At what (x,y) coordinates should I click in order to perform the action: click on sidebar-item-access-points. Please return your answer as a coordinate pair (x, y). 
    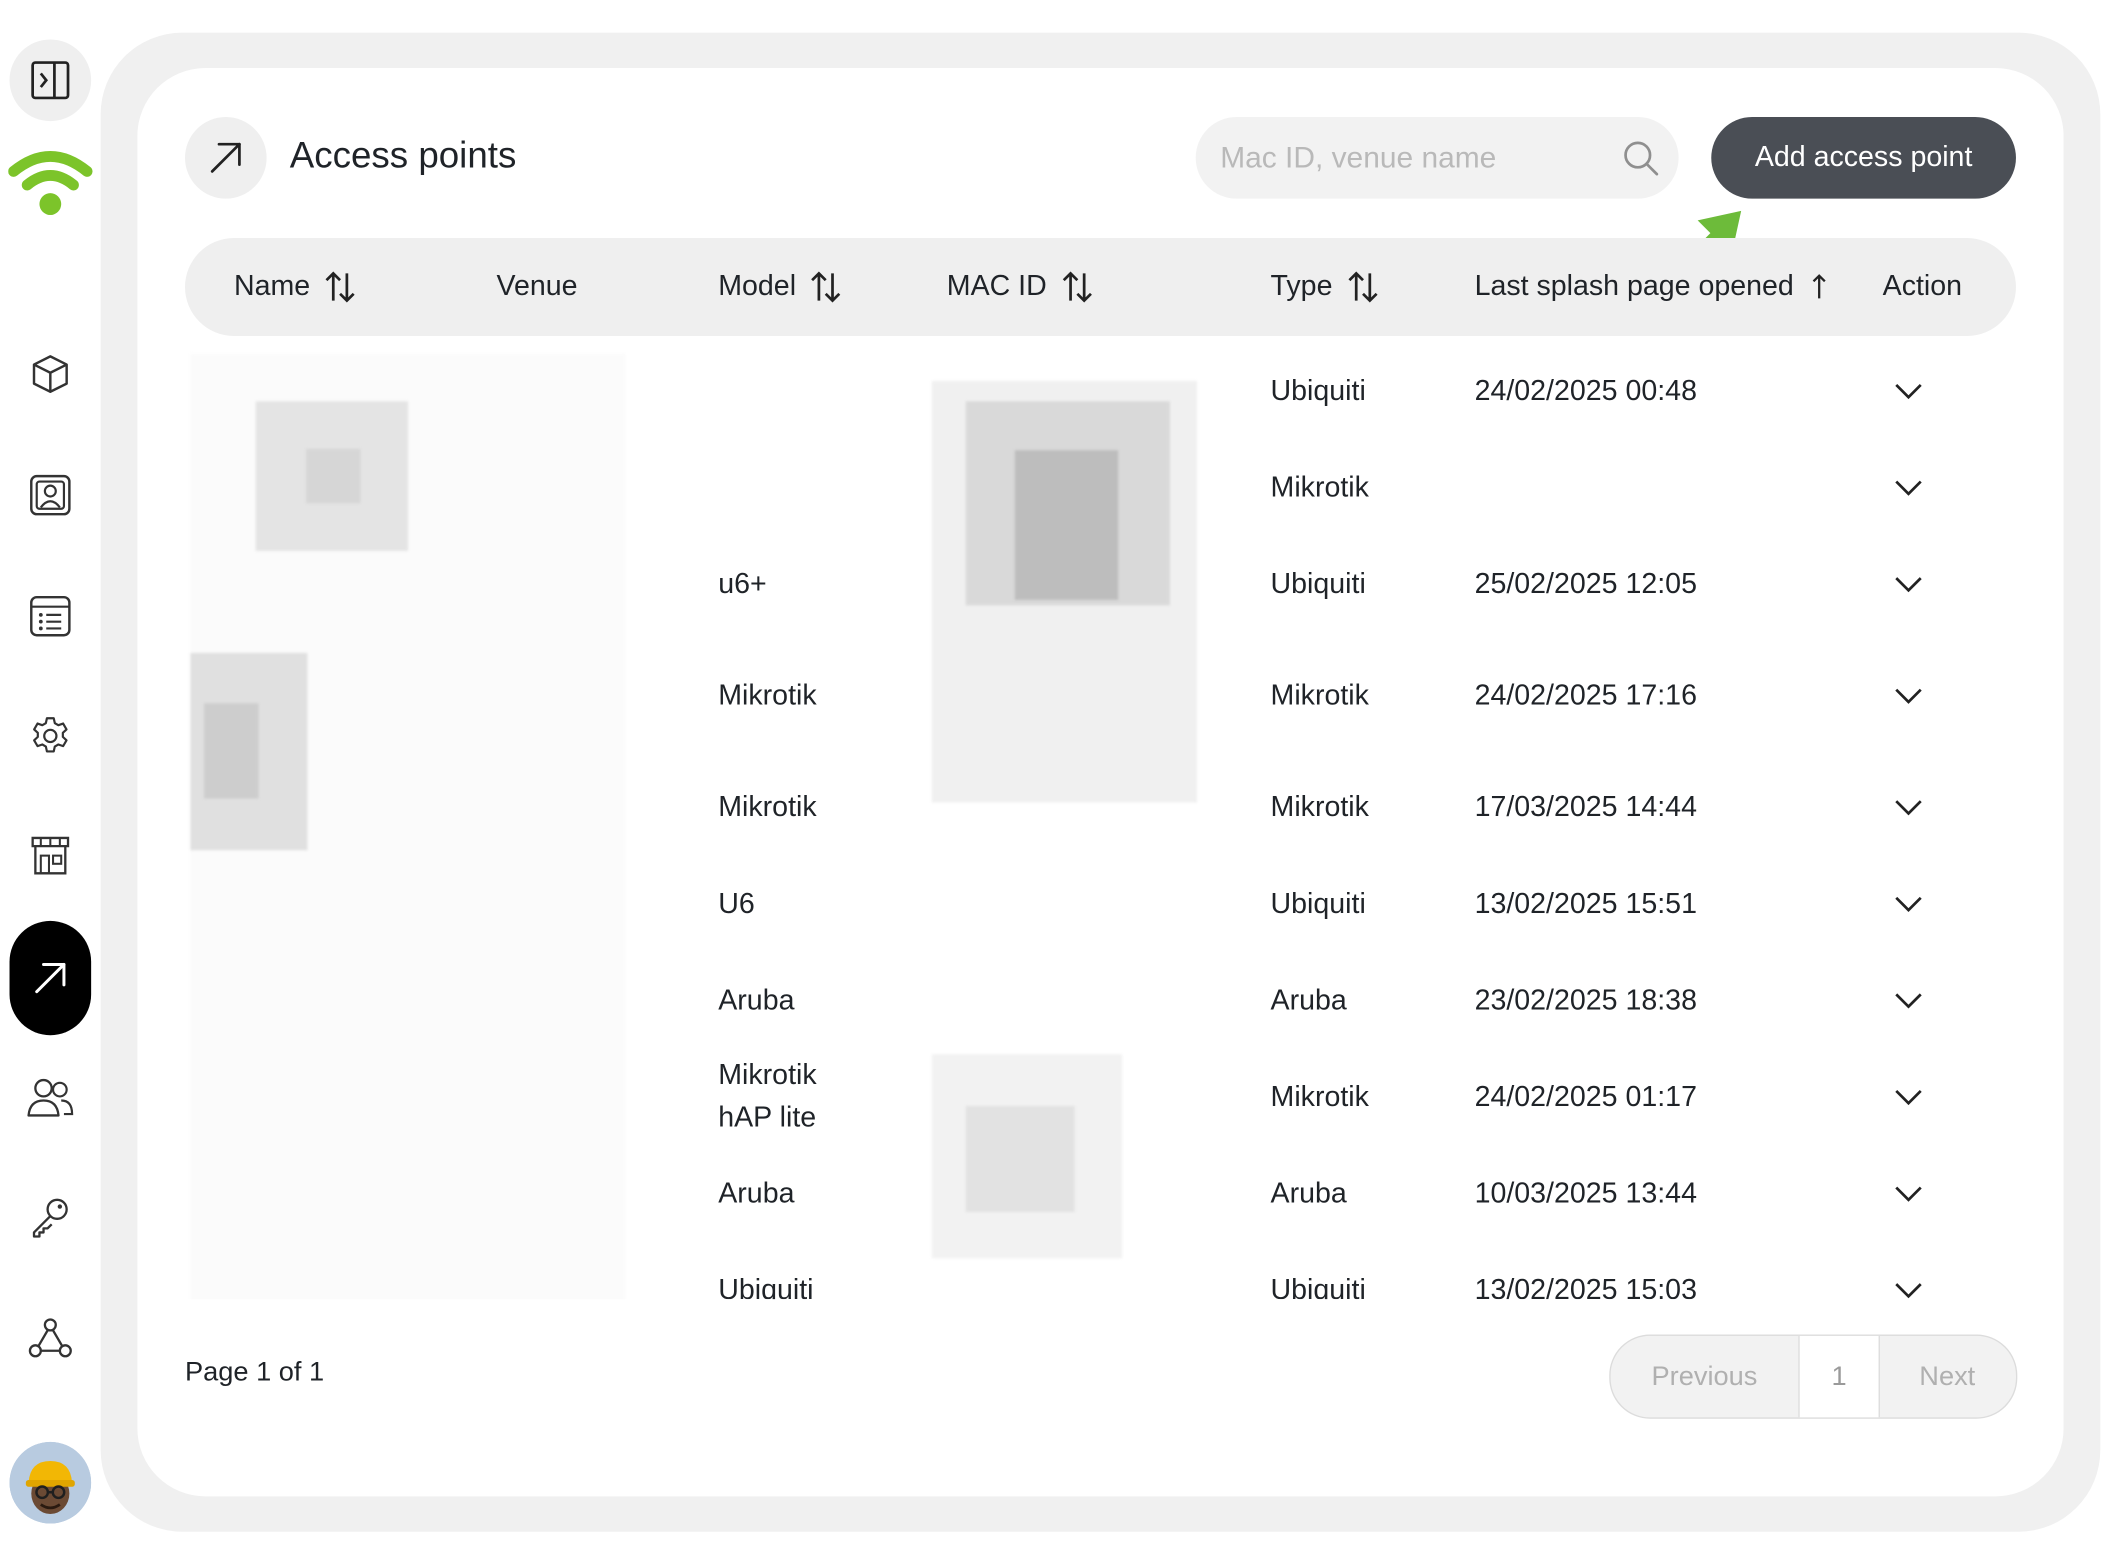
    Looking at the image, I should click on (50, 978).